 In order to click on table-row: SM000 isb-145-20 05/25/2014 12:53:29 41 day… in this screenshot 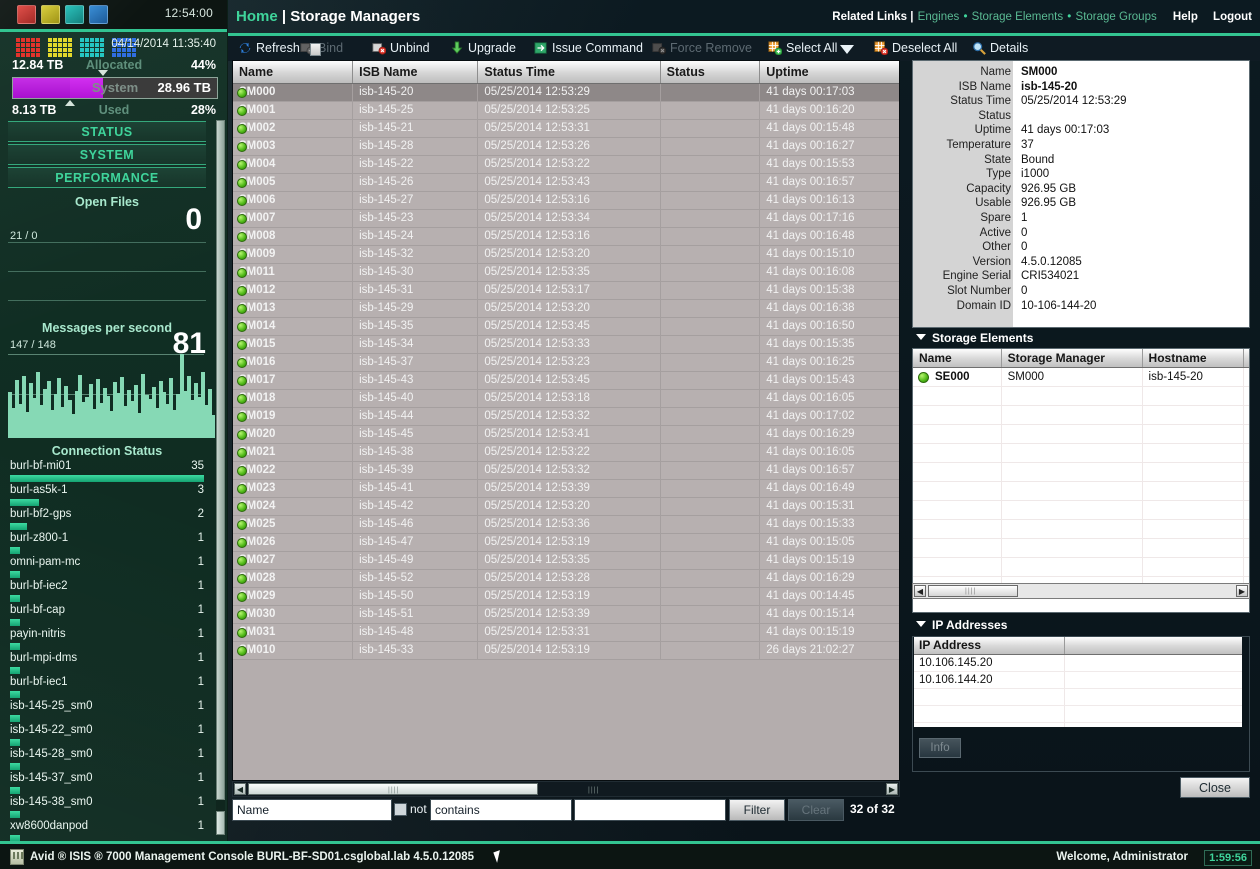, I will do `click(566, 92)`.